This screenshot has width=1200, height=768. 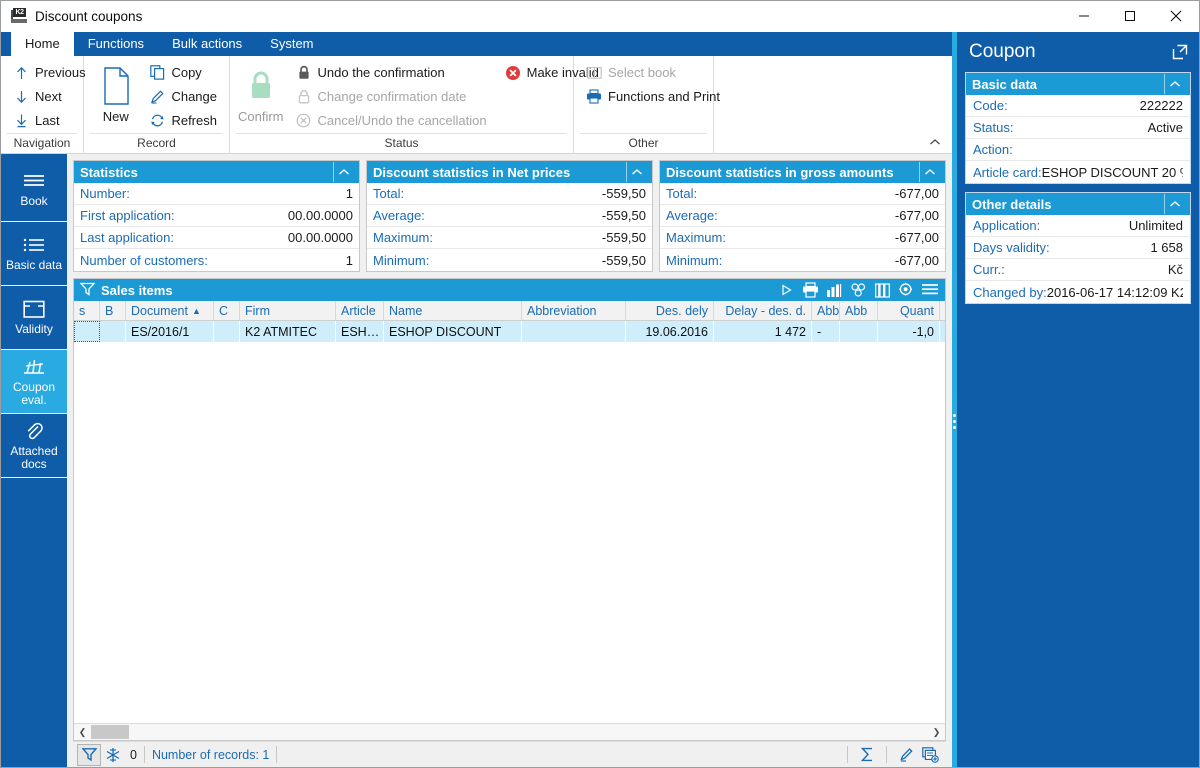 I want to click on refresh-button: Refresh, so click(x=183, y=120).